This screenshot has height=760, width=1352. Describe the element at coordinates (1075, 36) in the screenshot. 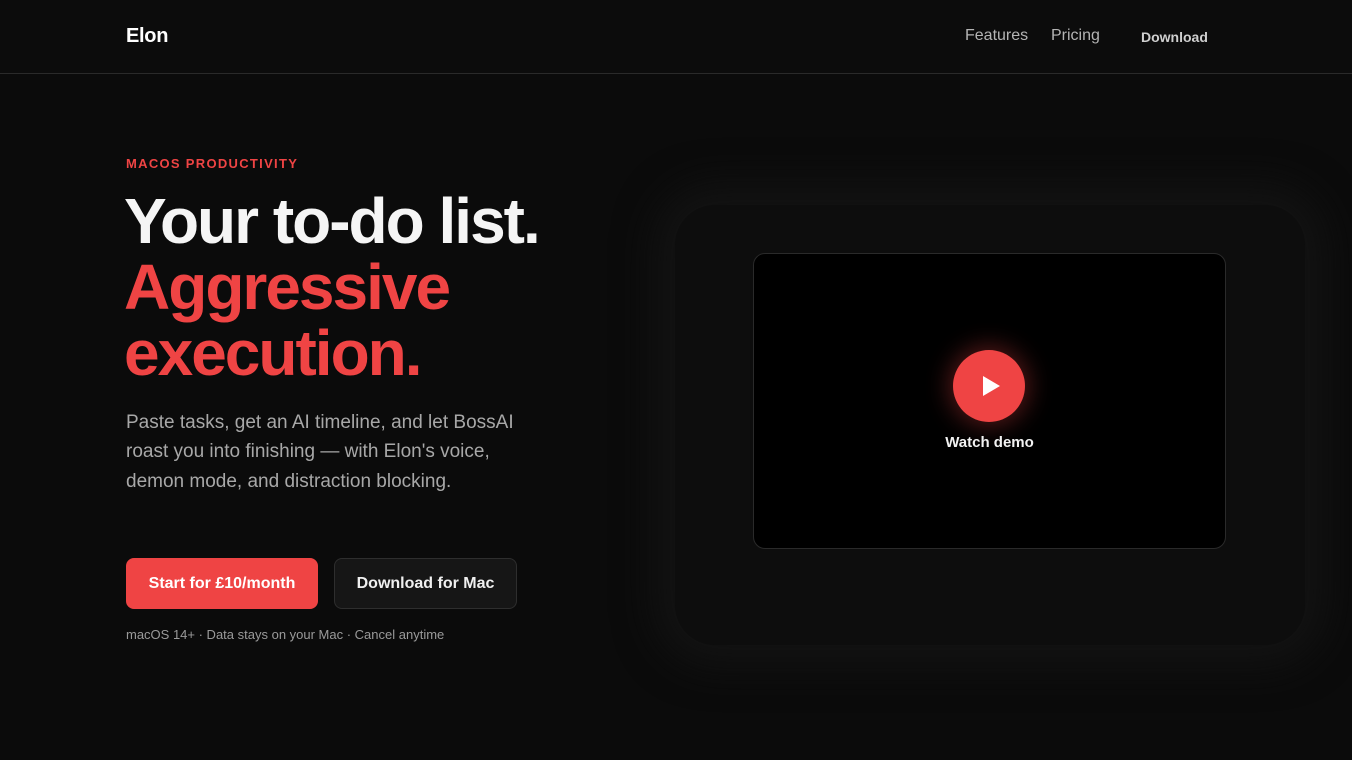

I see `nav-link-pricing: Pricing` at that location.